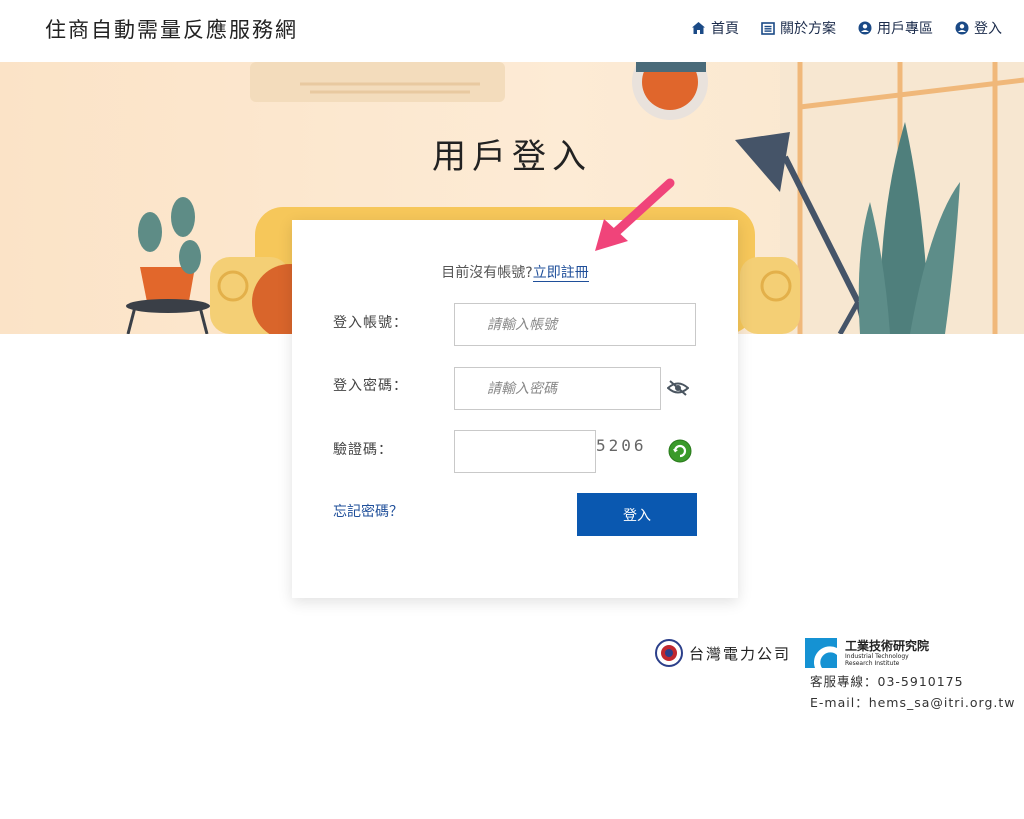 Image resolution: width=1024 pixels, height=819 pixels. I want to click on password-input, so click(557, 388).